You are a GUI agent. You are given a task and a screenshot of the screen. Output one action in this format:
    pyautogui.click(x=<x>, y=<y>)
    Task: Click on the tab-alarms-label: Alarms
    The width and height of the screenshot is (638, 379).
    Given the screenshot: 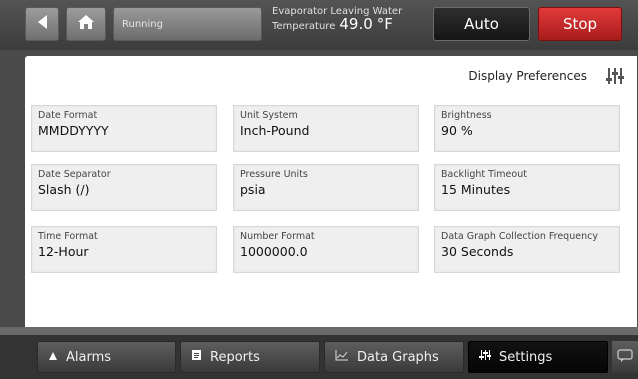 What is the action you would take?
    pyautogui.click(x=89, y=357)
    